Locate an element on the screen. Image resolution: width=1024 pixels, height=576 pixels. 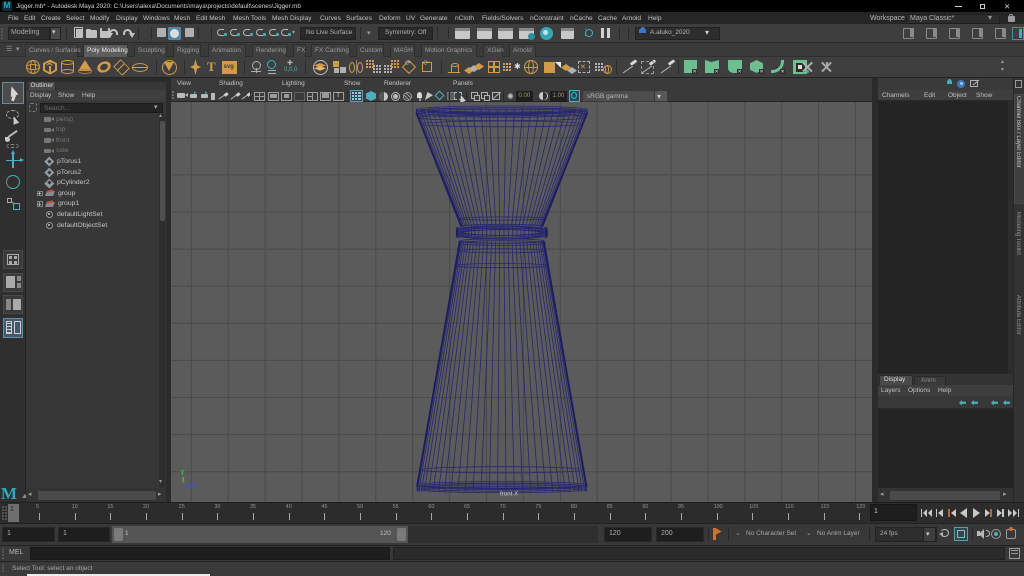
svg-text: Y is located at coordinates (182, 473).